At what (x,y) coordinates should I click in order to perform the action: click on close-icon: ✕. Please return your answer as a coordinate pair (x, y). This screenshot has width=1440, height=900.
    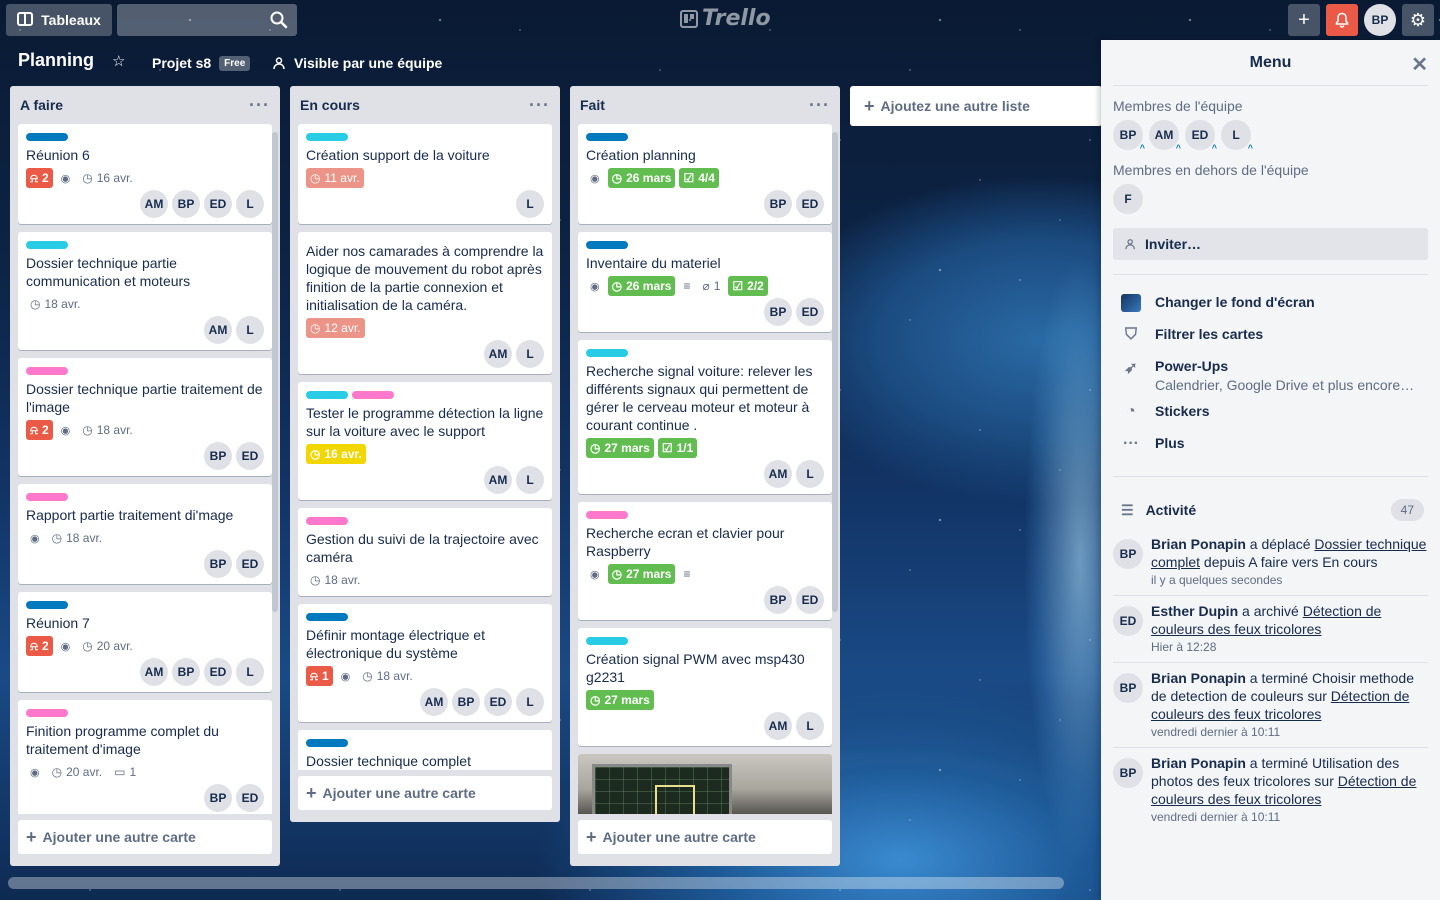
    Looking at the image, I should click on (1419, 64).